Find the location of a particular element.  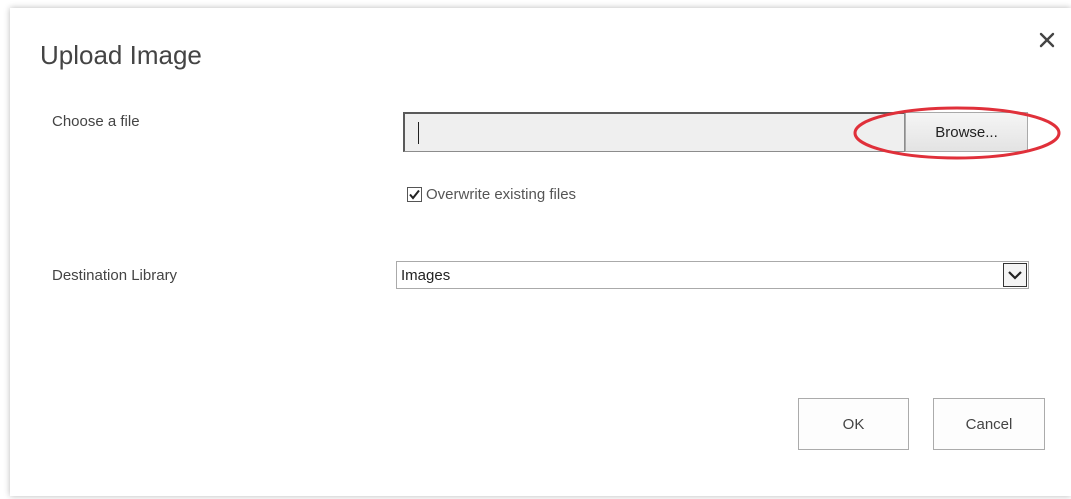

overwrite-label: Overwrite existing files is located at coordinates (501, 194).